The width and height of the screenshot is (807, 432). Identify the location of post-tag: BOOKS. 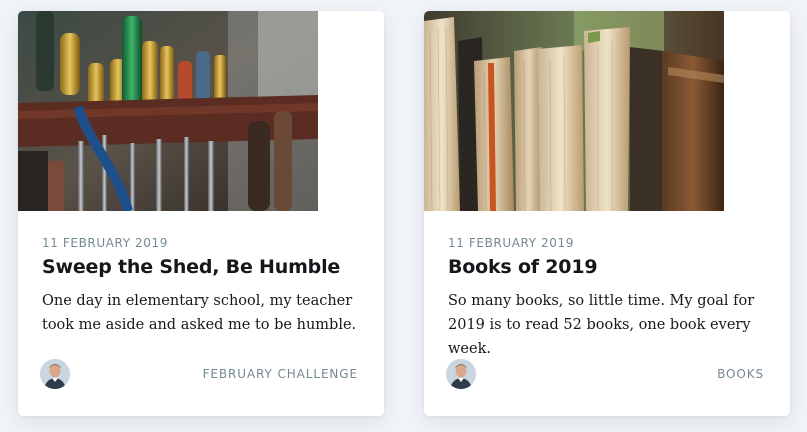
(740, 374).